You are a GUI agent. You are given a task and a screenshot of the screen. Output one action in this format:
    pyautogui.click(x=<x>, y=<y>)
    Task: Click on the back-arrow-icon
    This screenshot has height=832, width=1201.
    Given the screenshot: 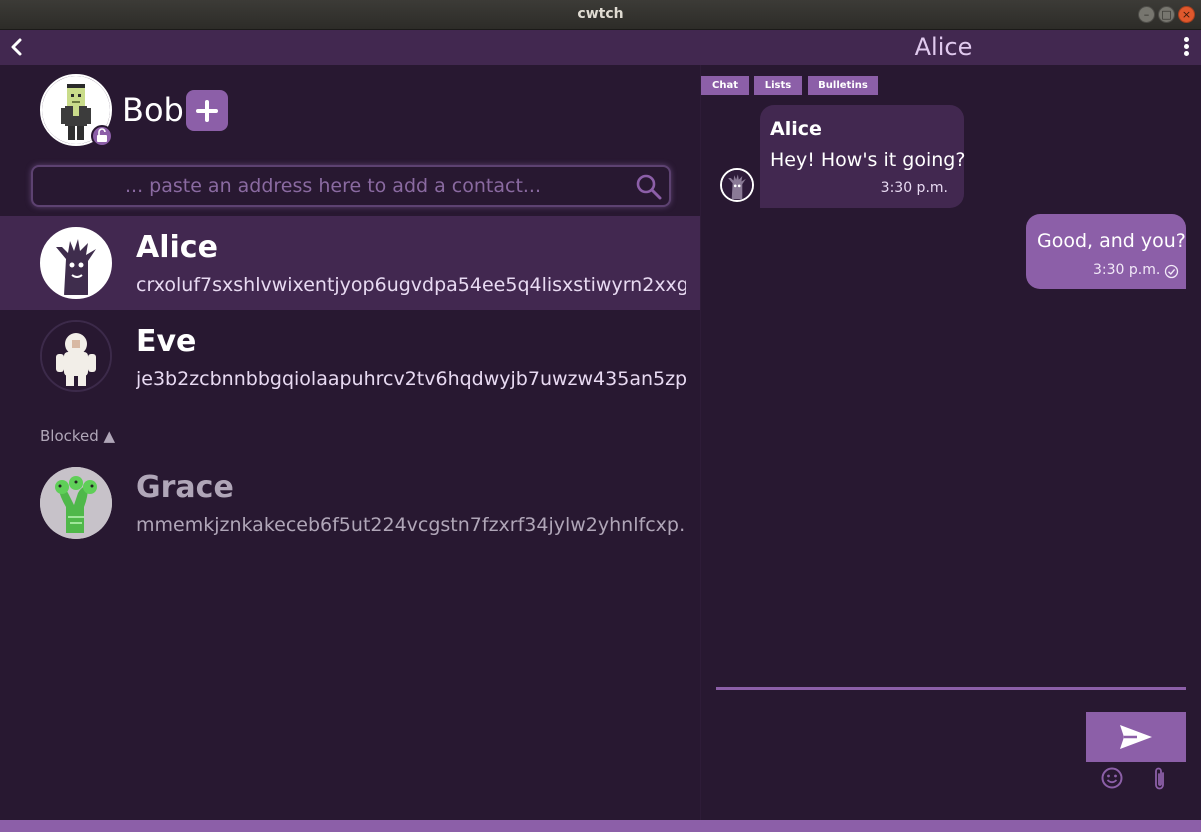 What is the action you would take?
    pyautogui.click(x=16, y=47)
    